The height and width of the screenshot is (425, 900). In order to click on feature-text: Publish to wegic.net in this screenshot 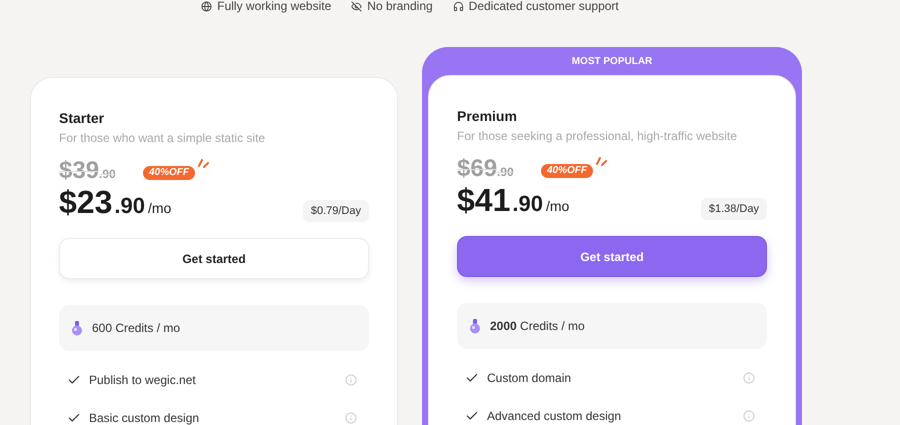, I will do `click(143, 380)`.